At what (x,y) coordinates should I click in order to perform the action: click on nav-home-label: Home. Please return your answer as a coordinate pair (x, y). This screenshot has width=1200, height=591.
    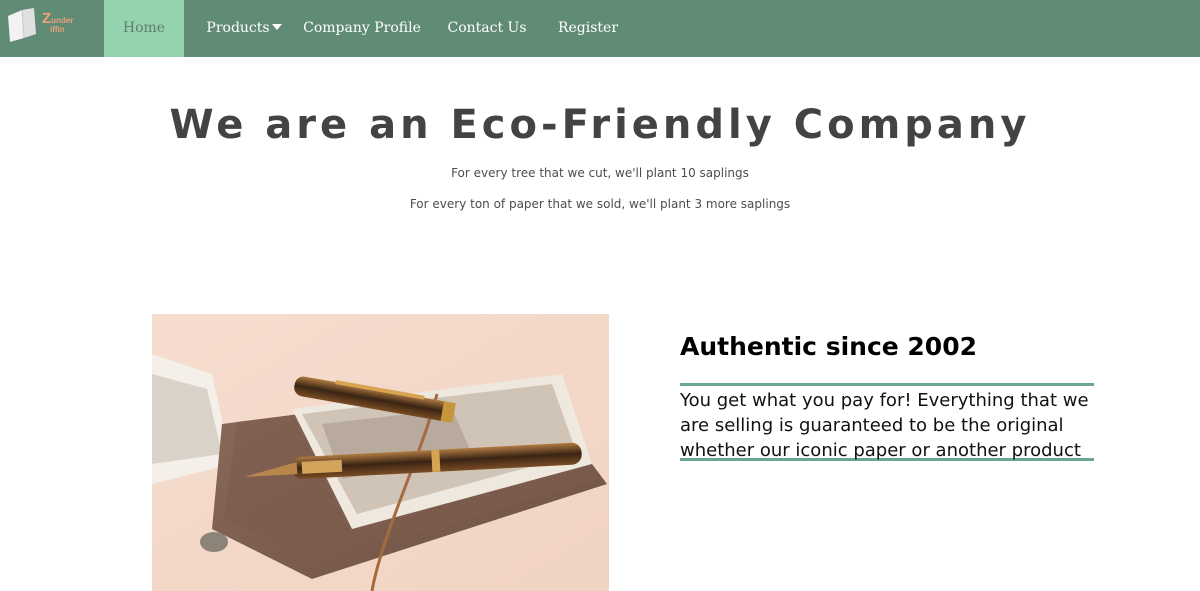
    Looking at the image, I should click on (144, 28).